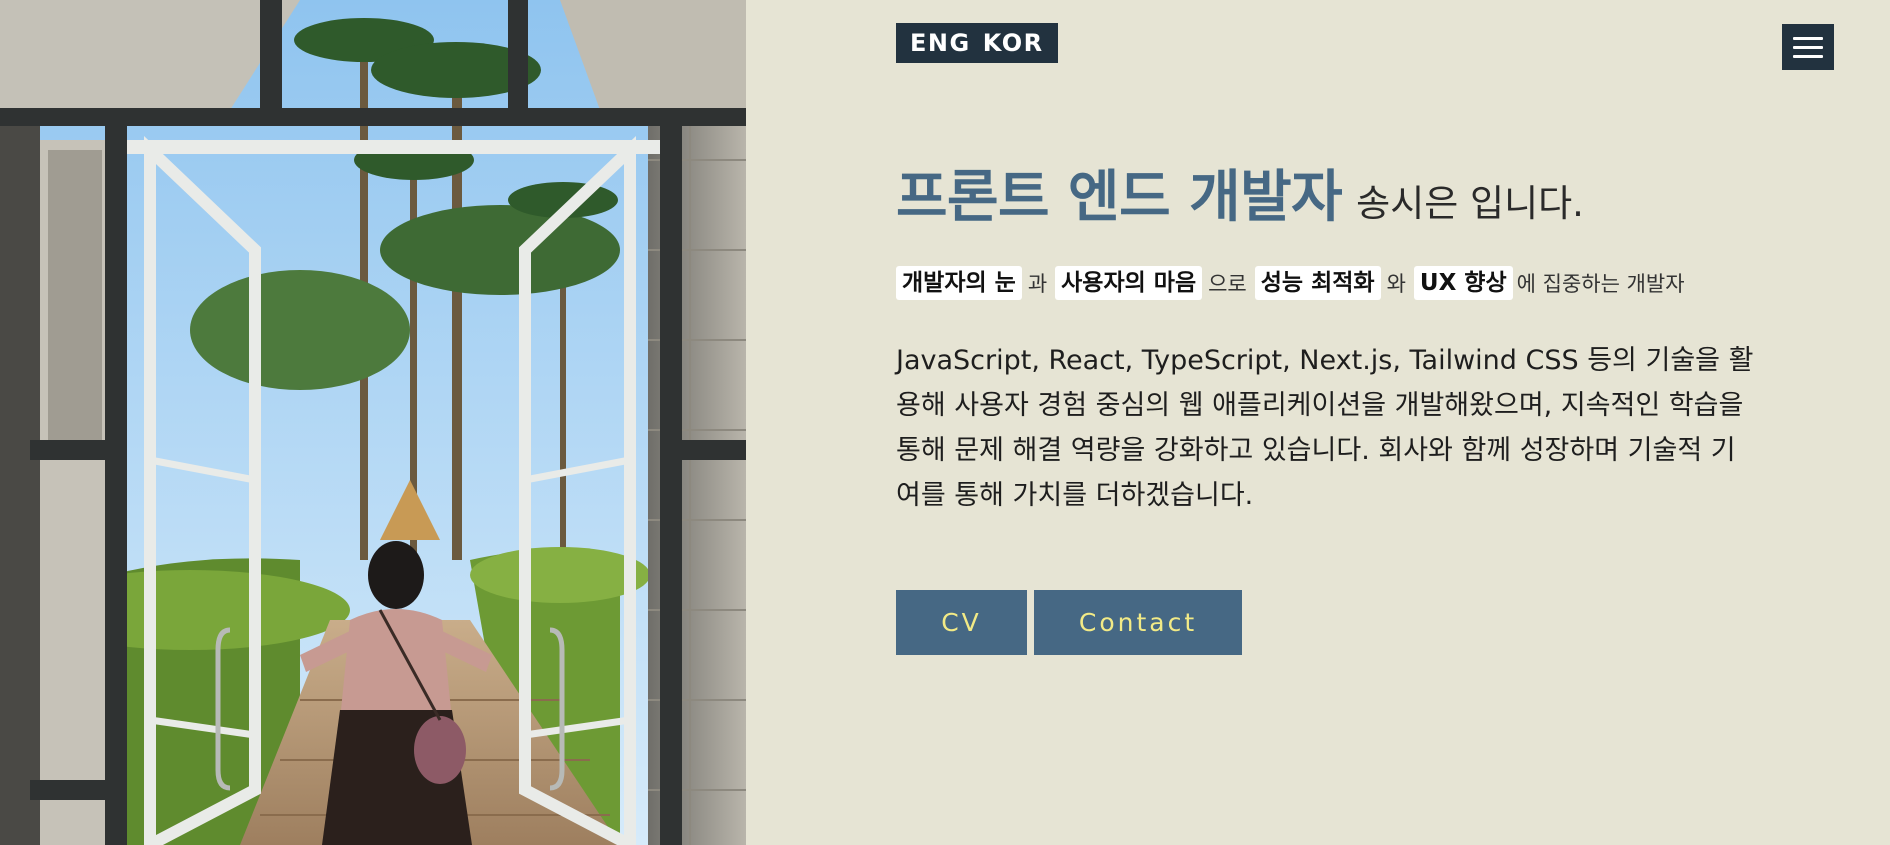 This screenshot has width=1890, height=845. What do you see at coordinates (1129, 283) in the screenshot?
I see `tagline-highlight: 사용자의 마음` at bounding box center [1129, 283].